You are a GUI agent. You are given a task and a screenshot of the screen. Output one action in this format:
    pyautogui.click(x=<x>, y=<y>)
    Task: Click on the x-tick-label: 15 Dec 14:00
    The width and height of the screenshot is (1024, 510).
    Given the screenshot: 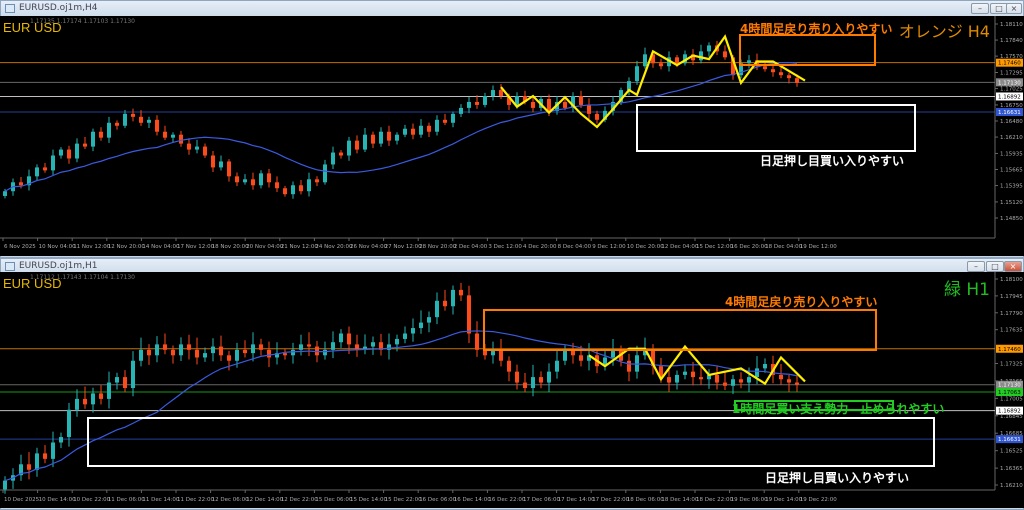 What is the action you would take?
    pyautogui.click(x=368, y=500)
    